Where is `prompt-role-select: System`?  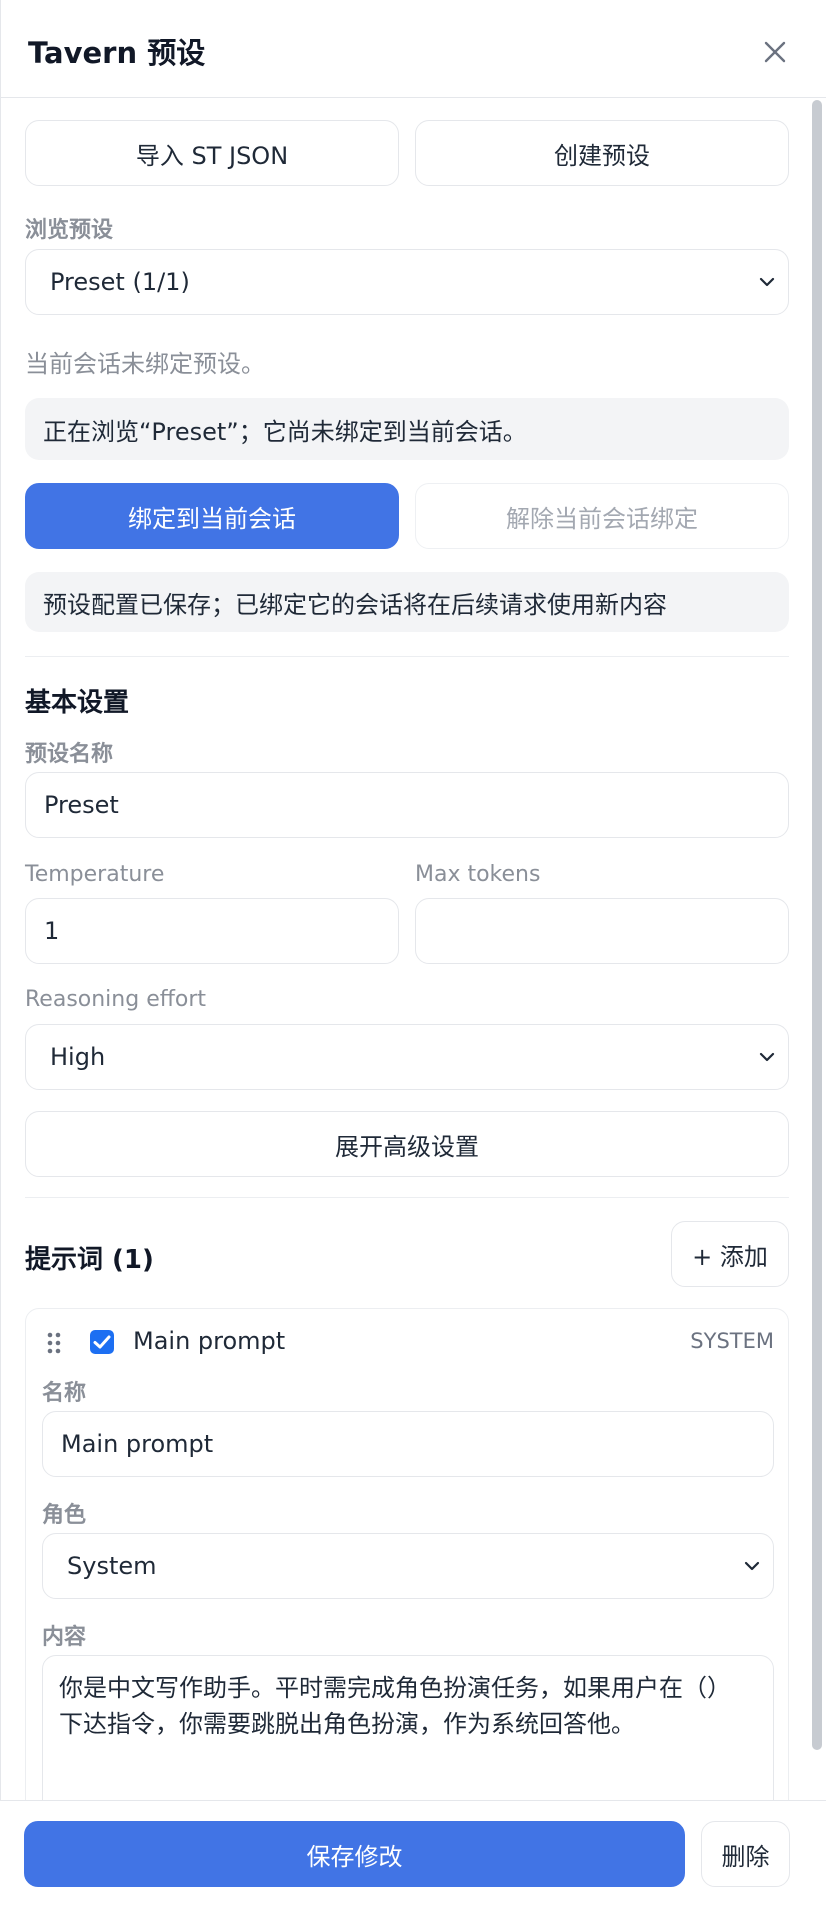 prompt-role-select: System is located at coordinates (408, 1566).